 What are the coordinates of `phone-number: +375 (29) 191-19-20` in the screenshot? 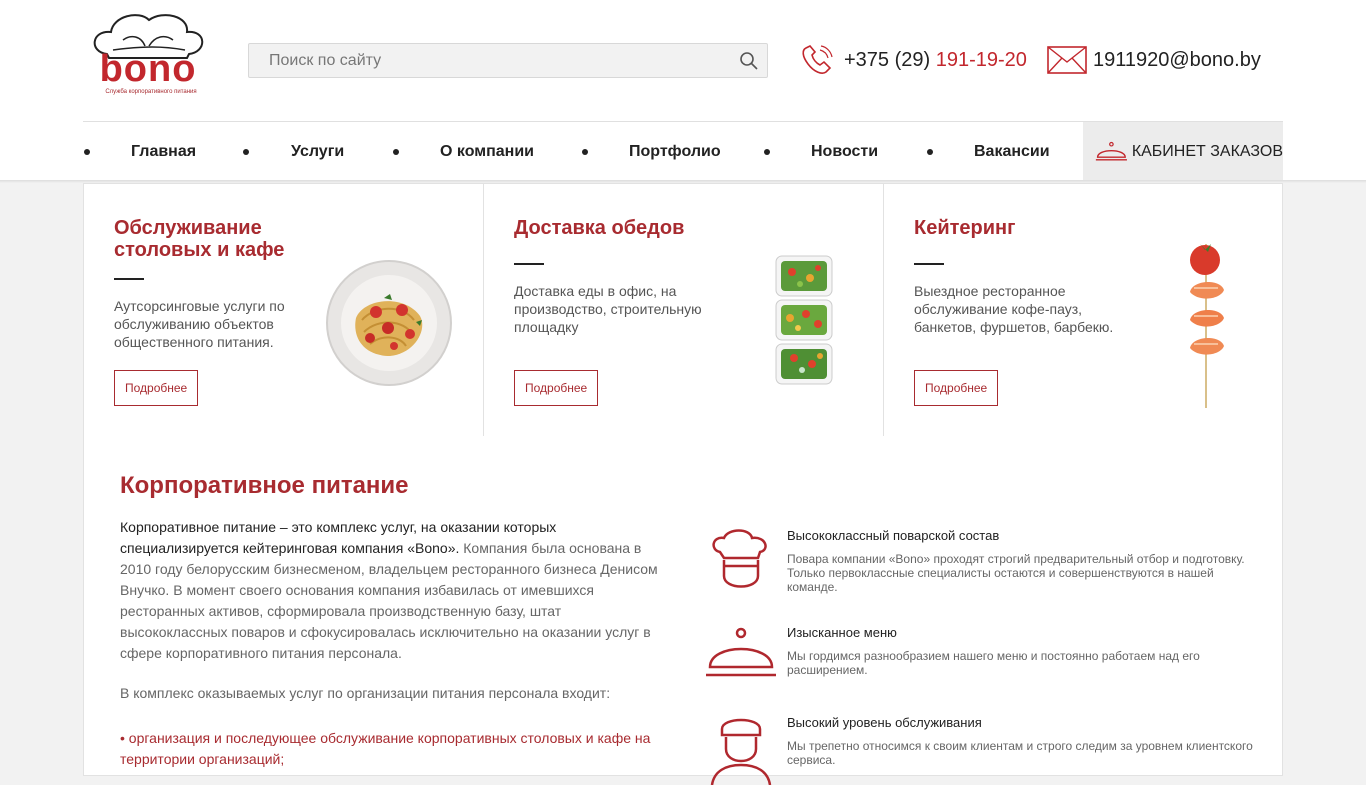 It's located at (935, 60).